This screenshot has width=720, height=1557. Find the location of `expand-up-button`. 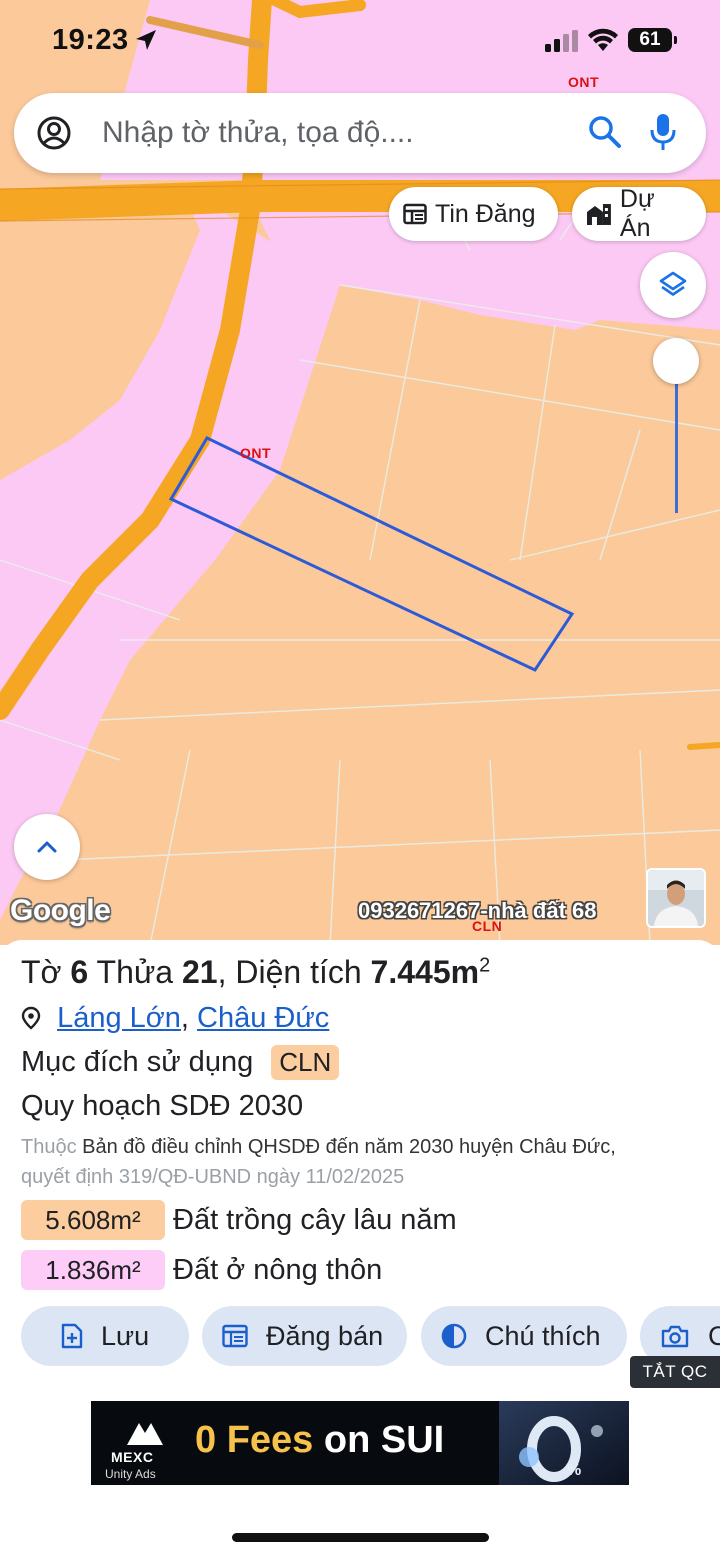

expand-up-button is located at coordinates (47, 847).